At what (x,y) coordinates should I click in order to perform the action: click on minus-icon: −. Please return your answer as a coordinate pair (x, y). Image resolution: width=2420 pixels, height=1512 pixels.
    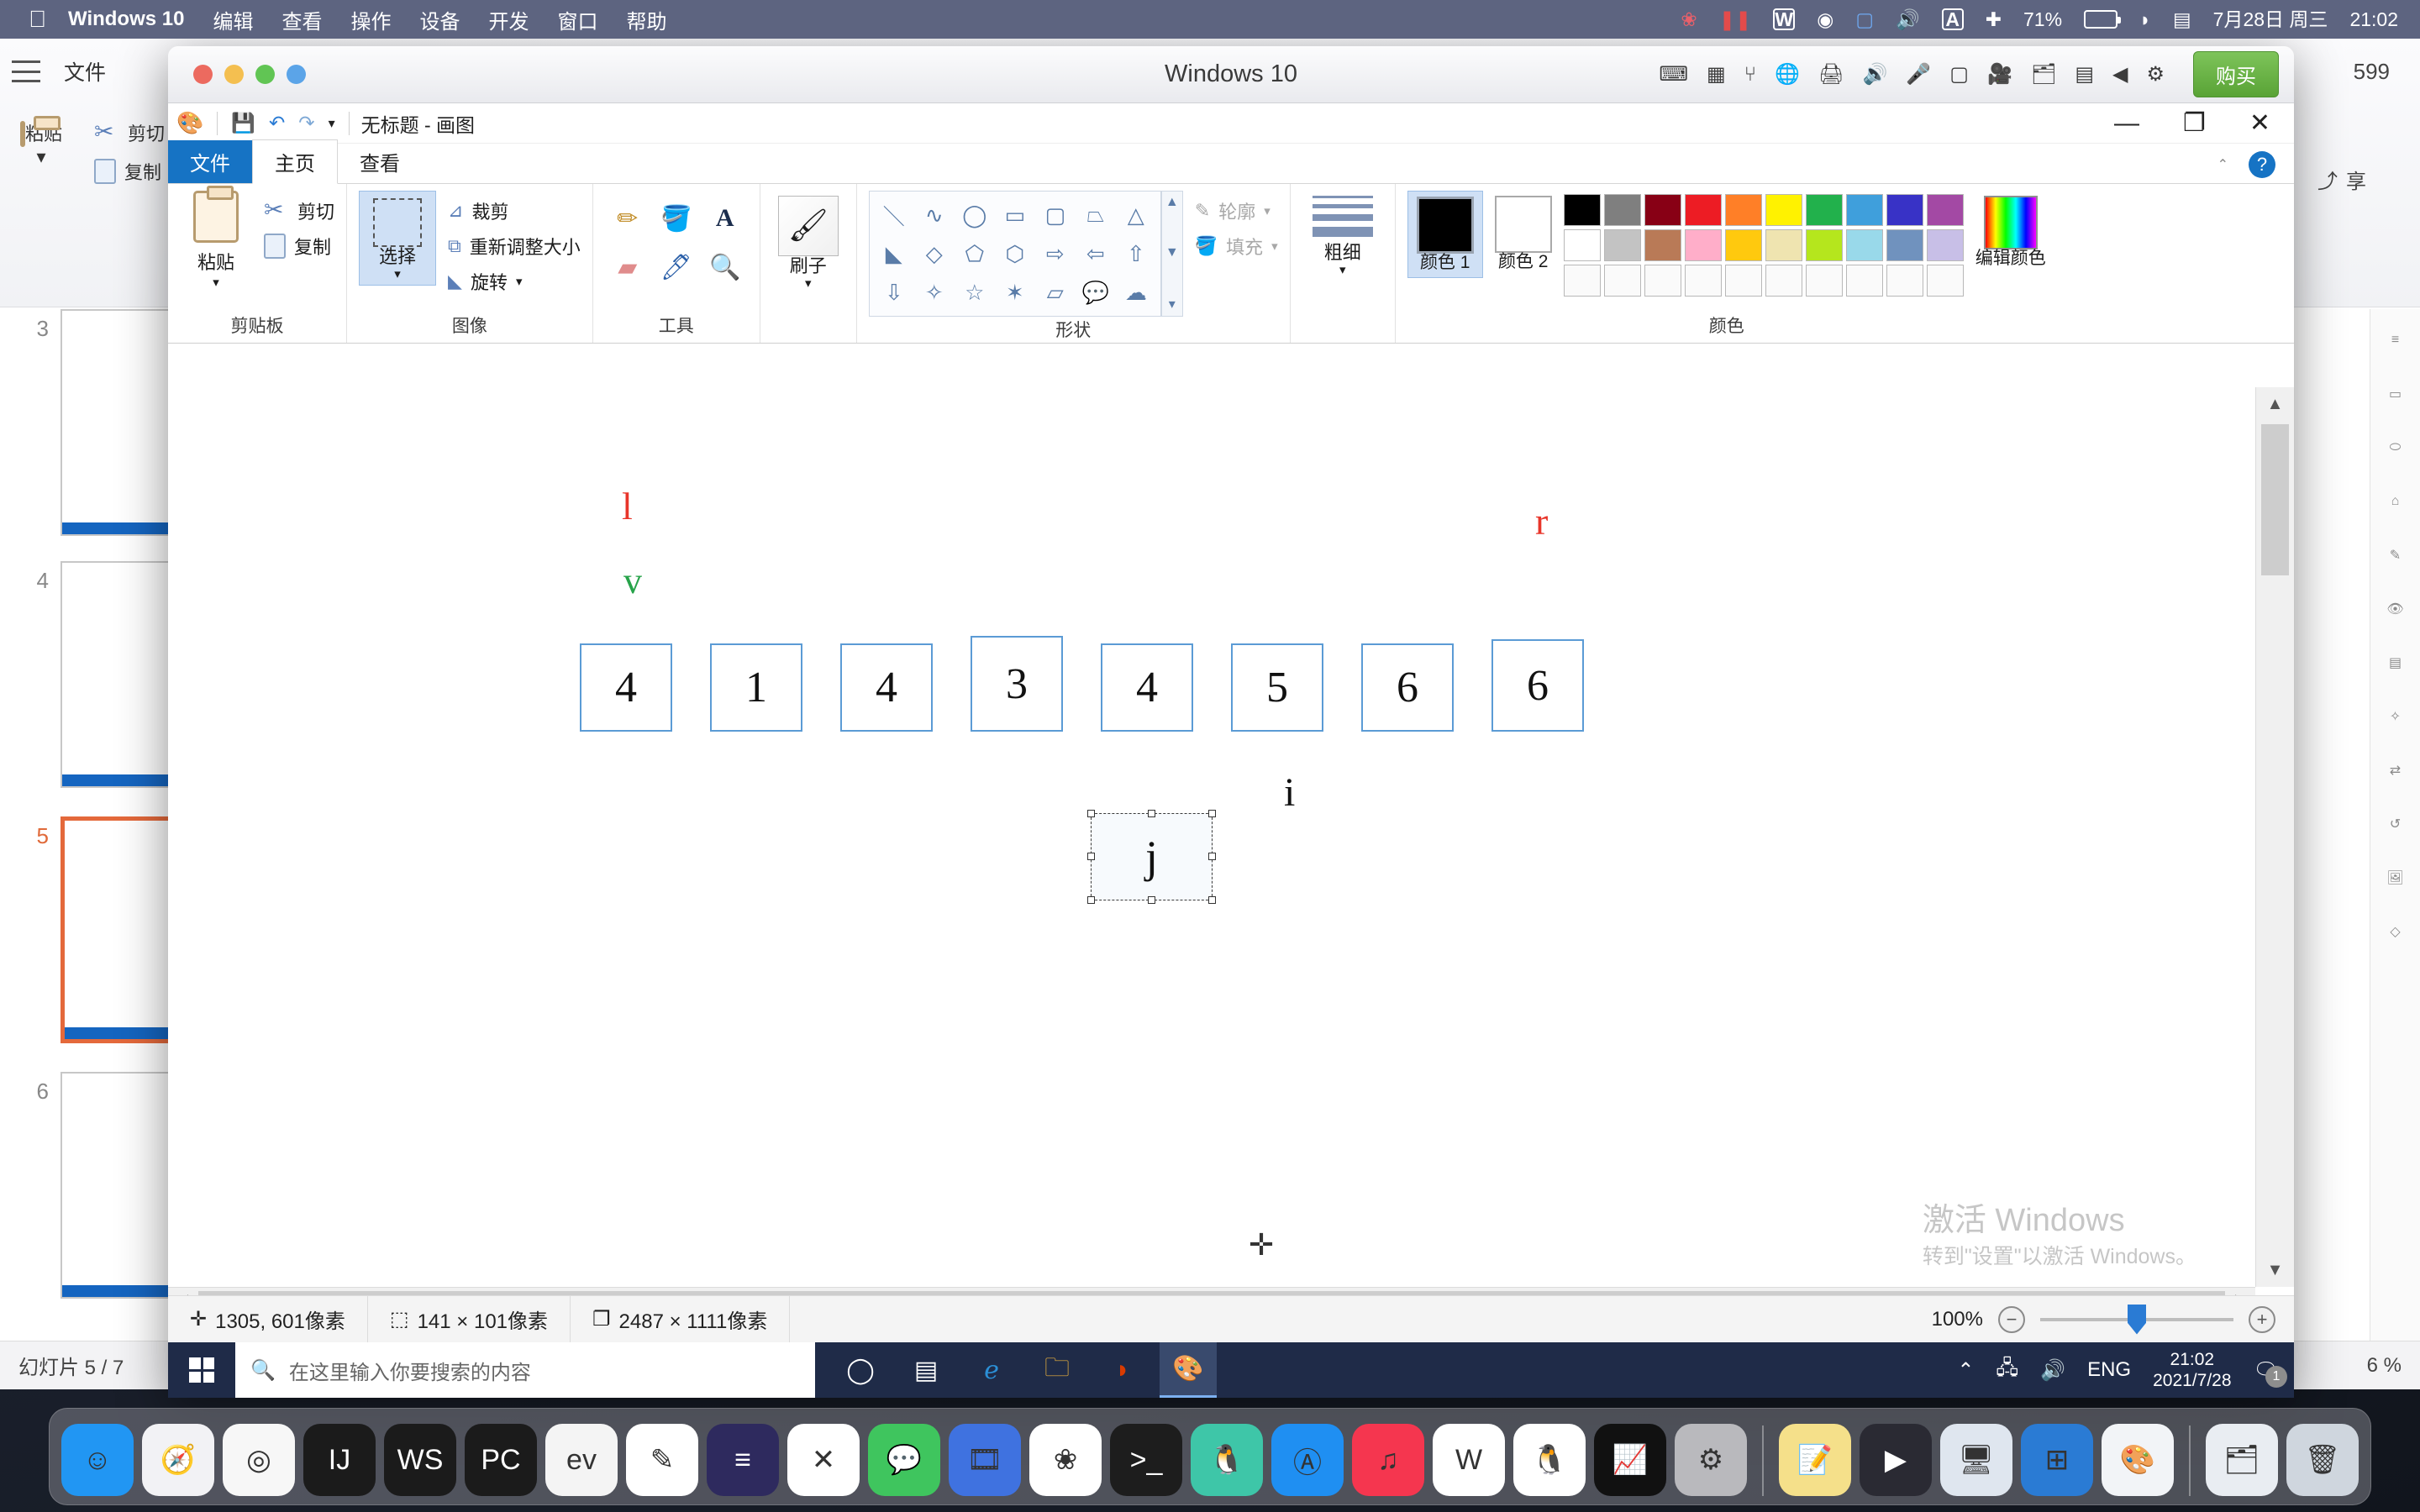
    Looking at the image, I should click on (2011, 1319).